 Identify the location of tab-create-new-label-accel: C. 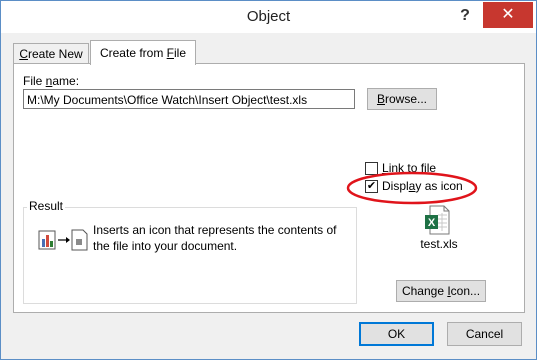
(23, 54).